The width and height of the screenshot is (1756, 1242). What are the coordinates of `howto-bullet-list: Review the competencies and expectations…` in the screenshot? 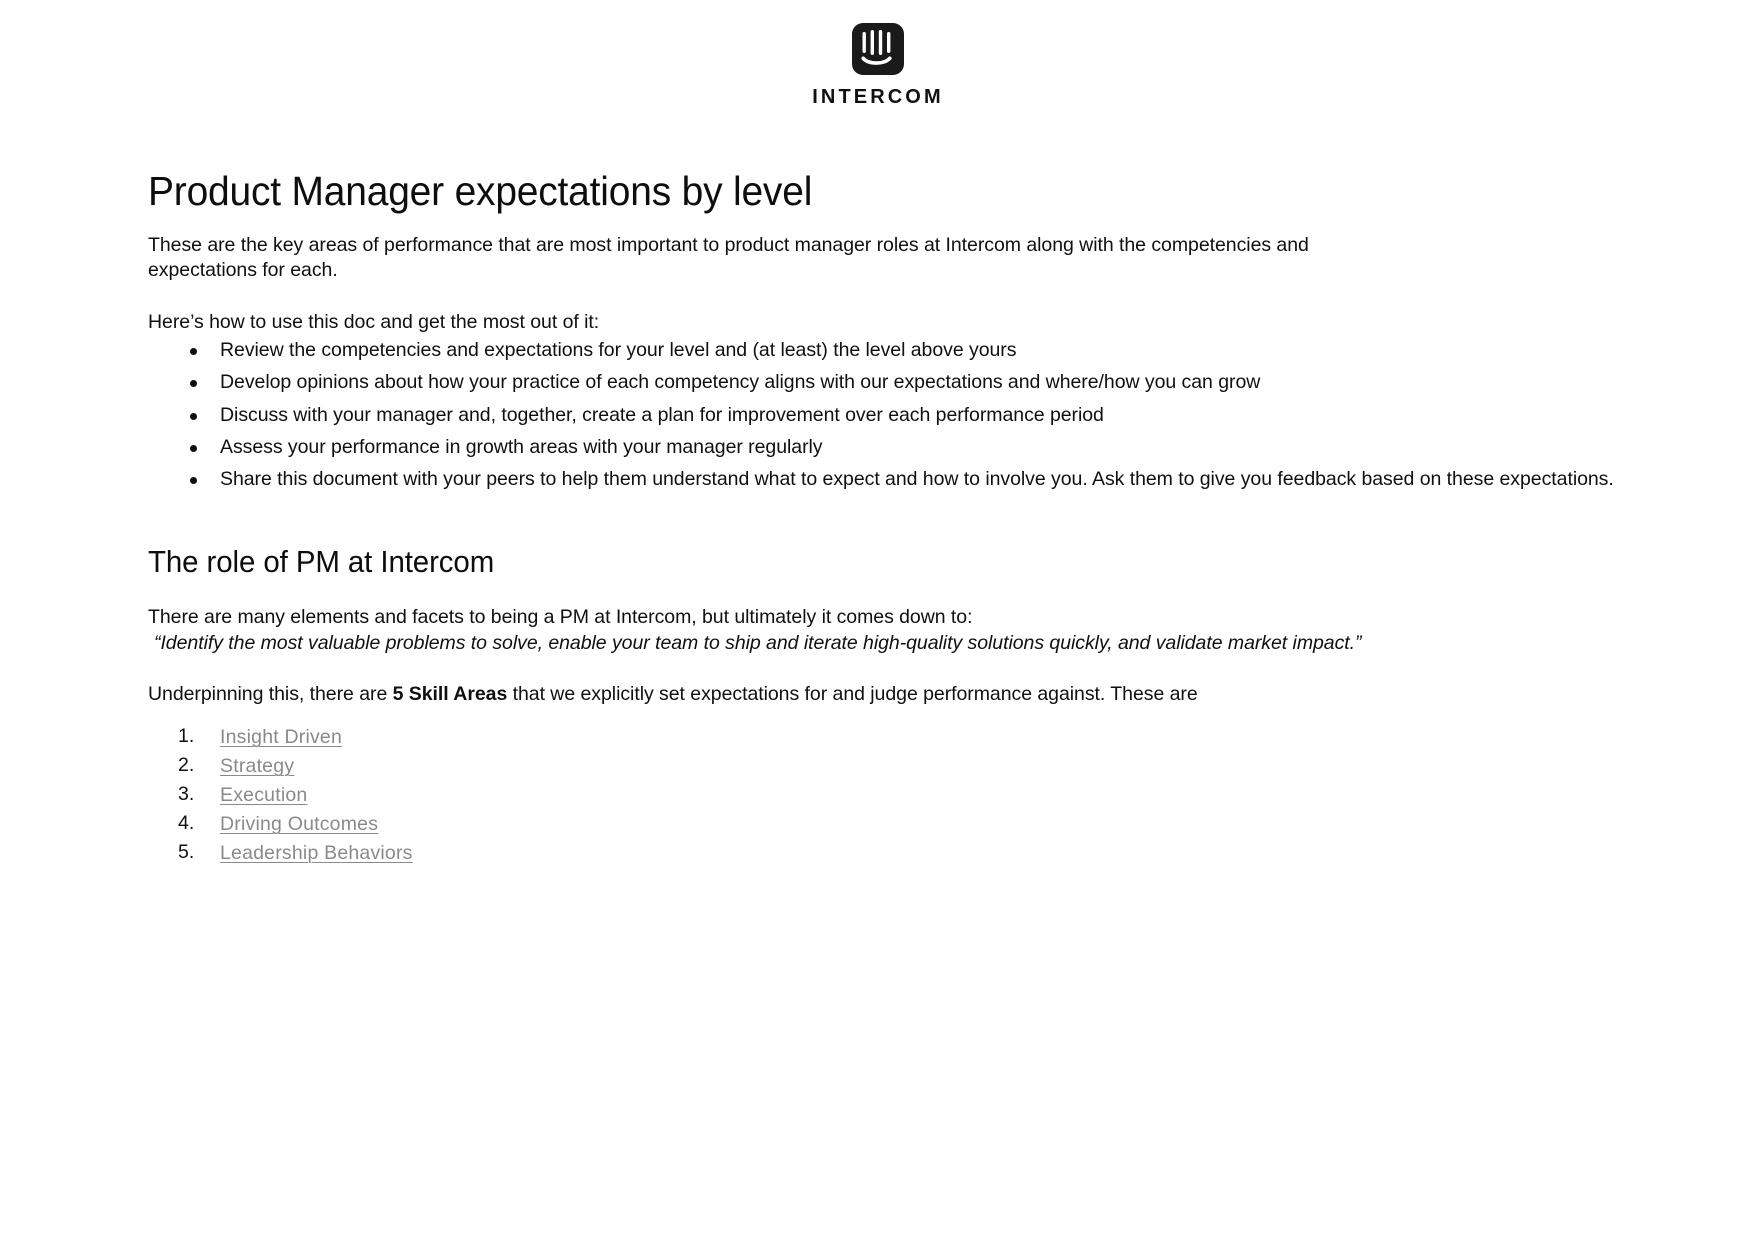 It's located at (882, 415).